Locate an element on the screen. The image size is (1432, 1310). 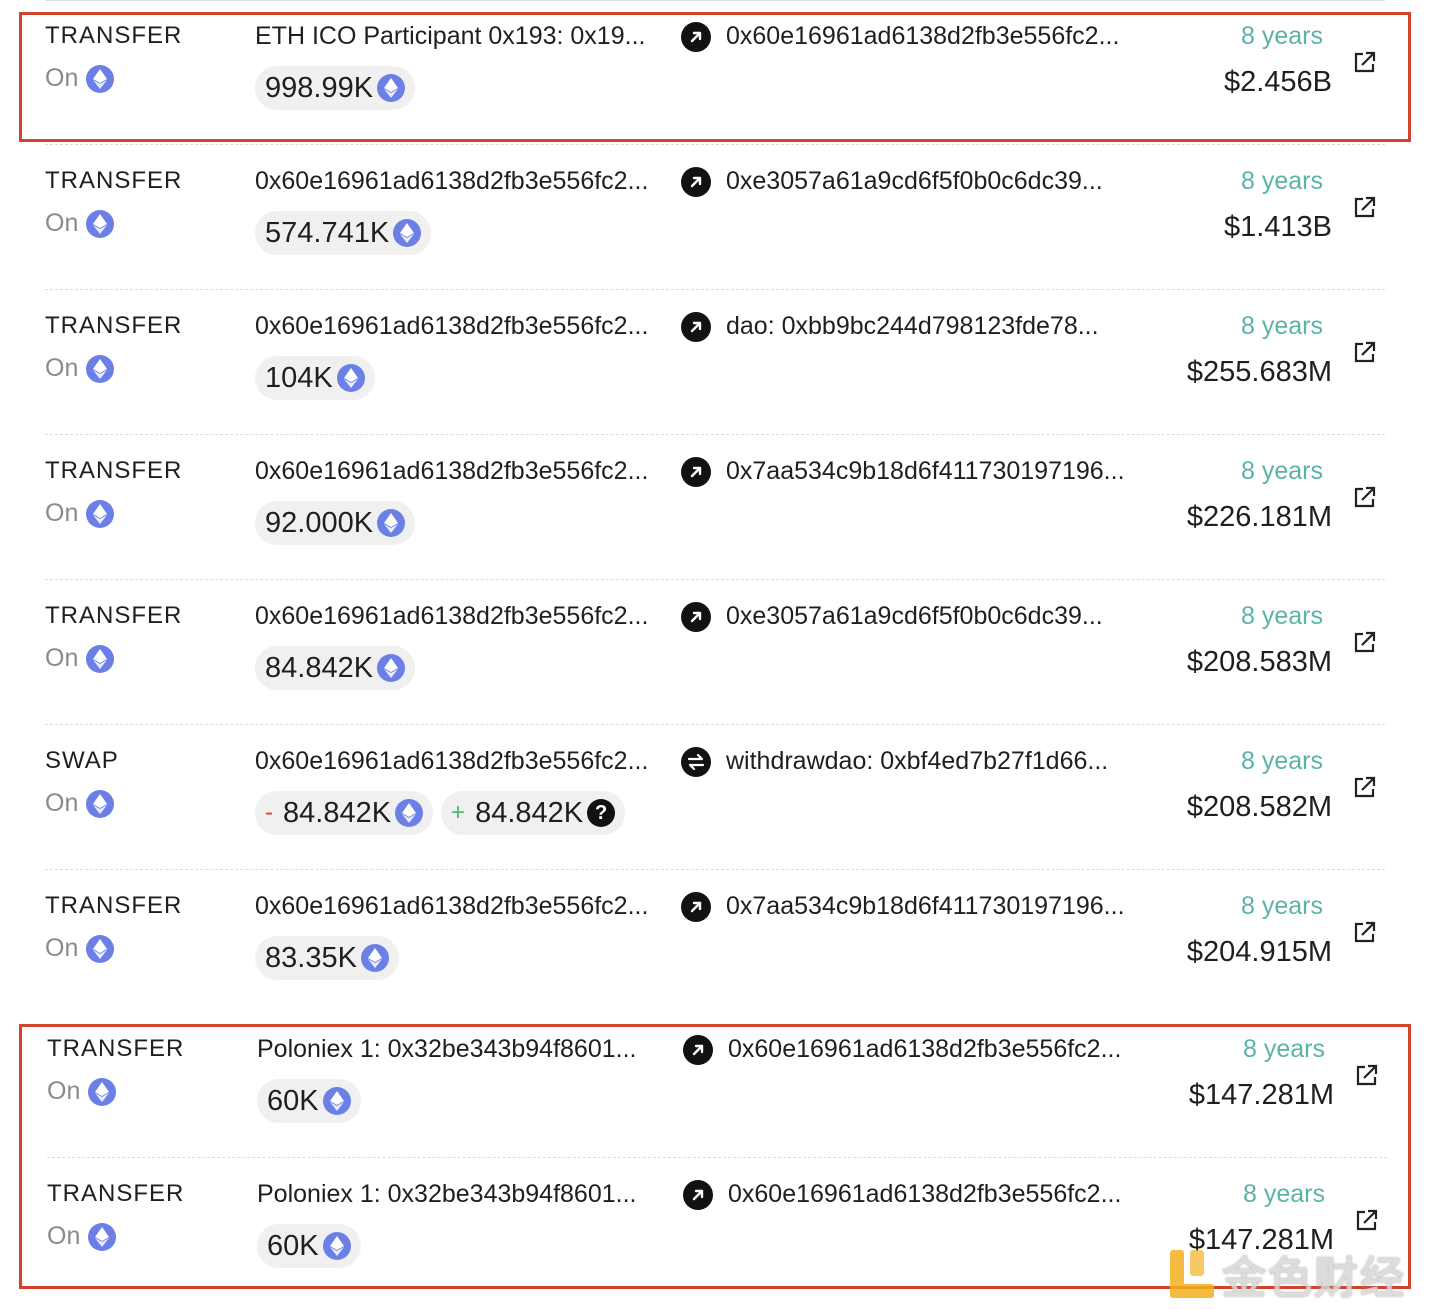
amount-pill: 60K is located at coordinates (309, 1246).